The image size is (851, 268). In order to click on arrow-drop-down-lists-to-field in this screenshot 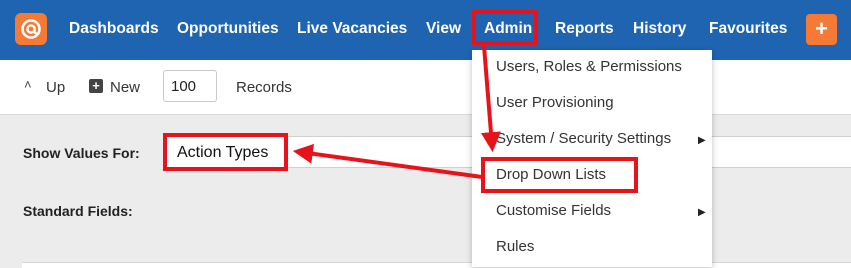, I will do `click(387, 161)`.